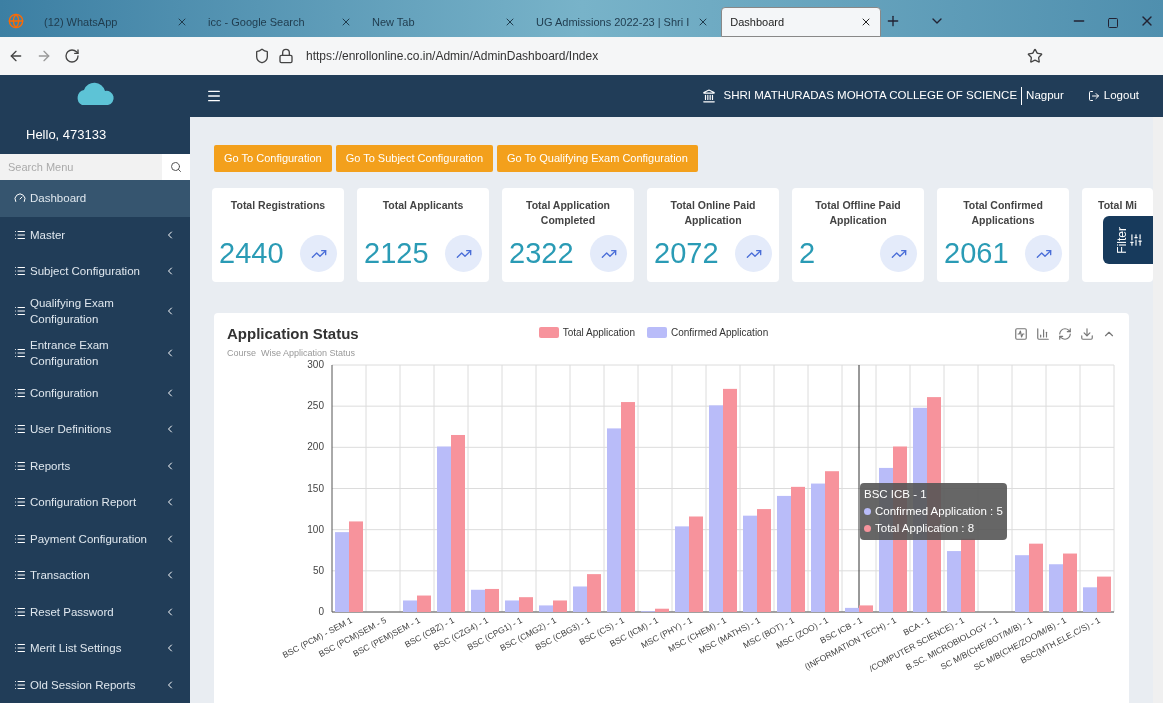 This screenshot has width=1163, height=703. I want to click on lock-icon, so click(286, 56).